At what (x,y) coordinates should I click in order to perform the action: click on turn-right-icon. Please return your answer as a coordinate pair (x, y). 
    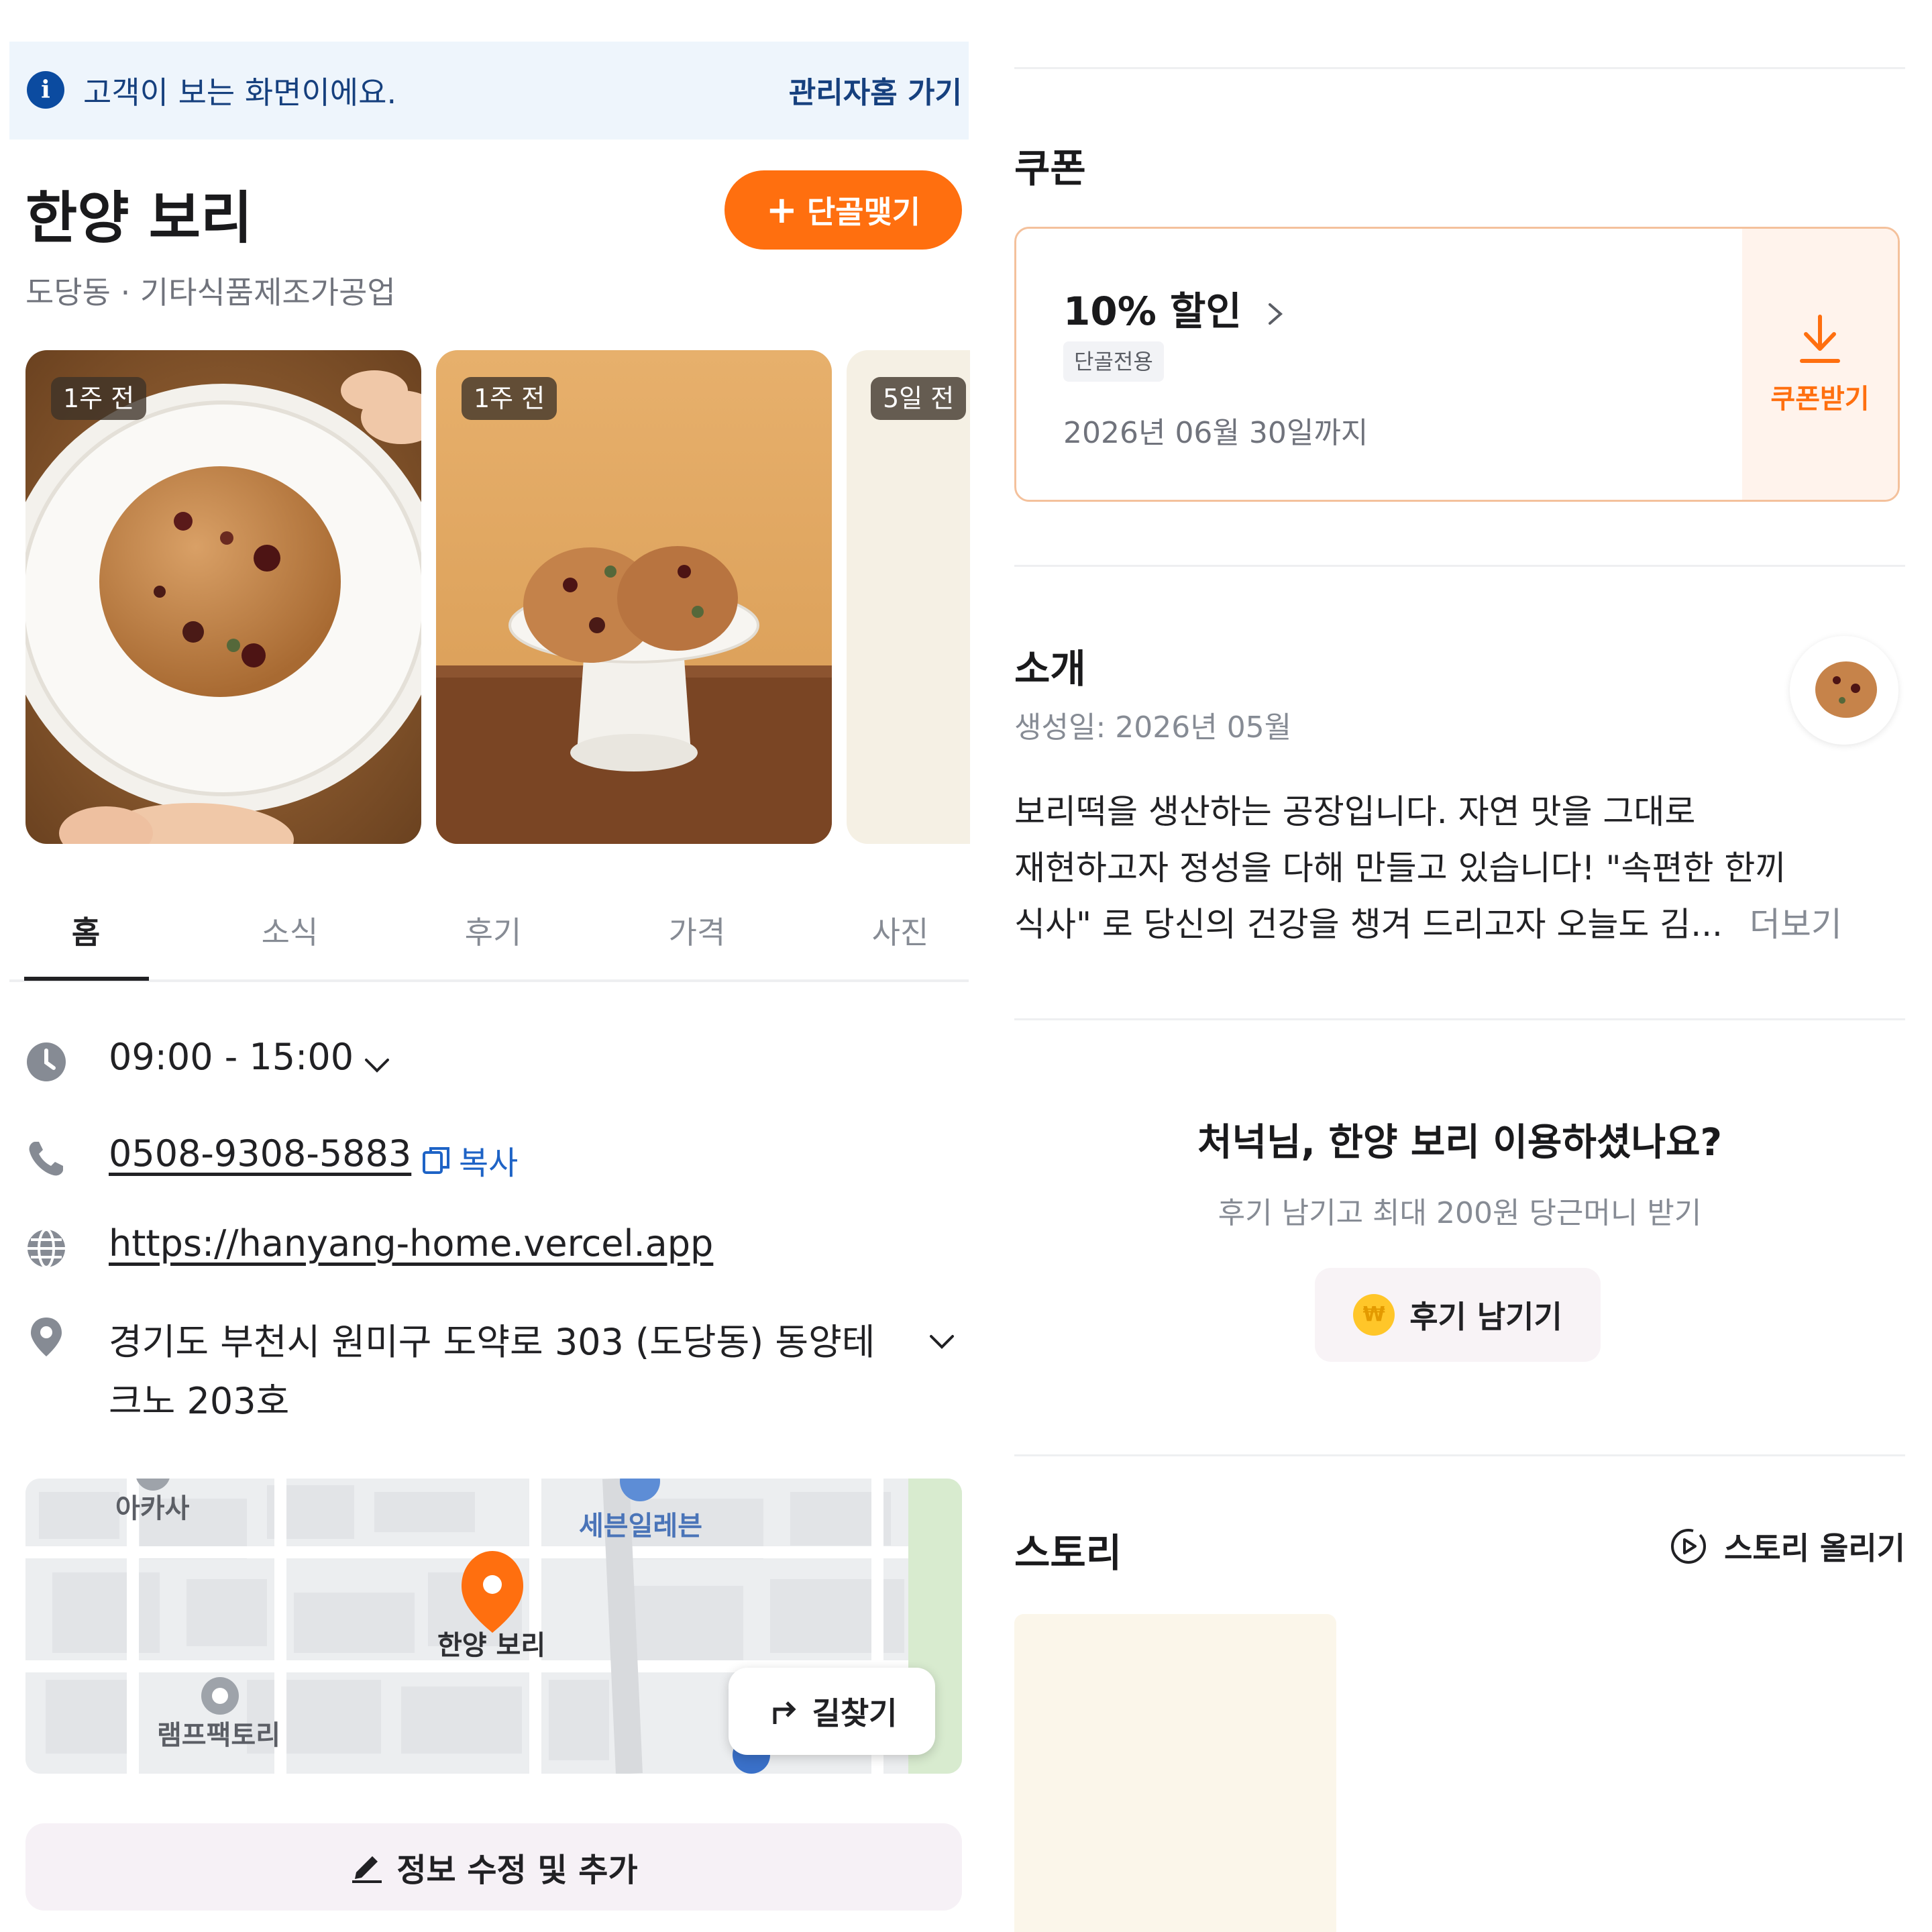
    Looking at the image, I should click on (784, 1712).